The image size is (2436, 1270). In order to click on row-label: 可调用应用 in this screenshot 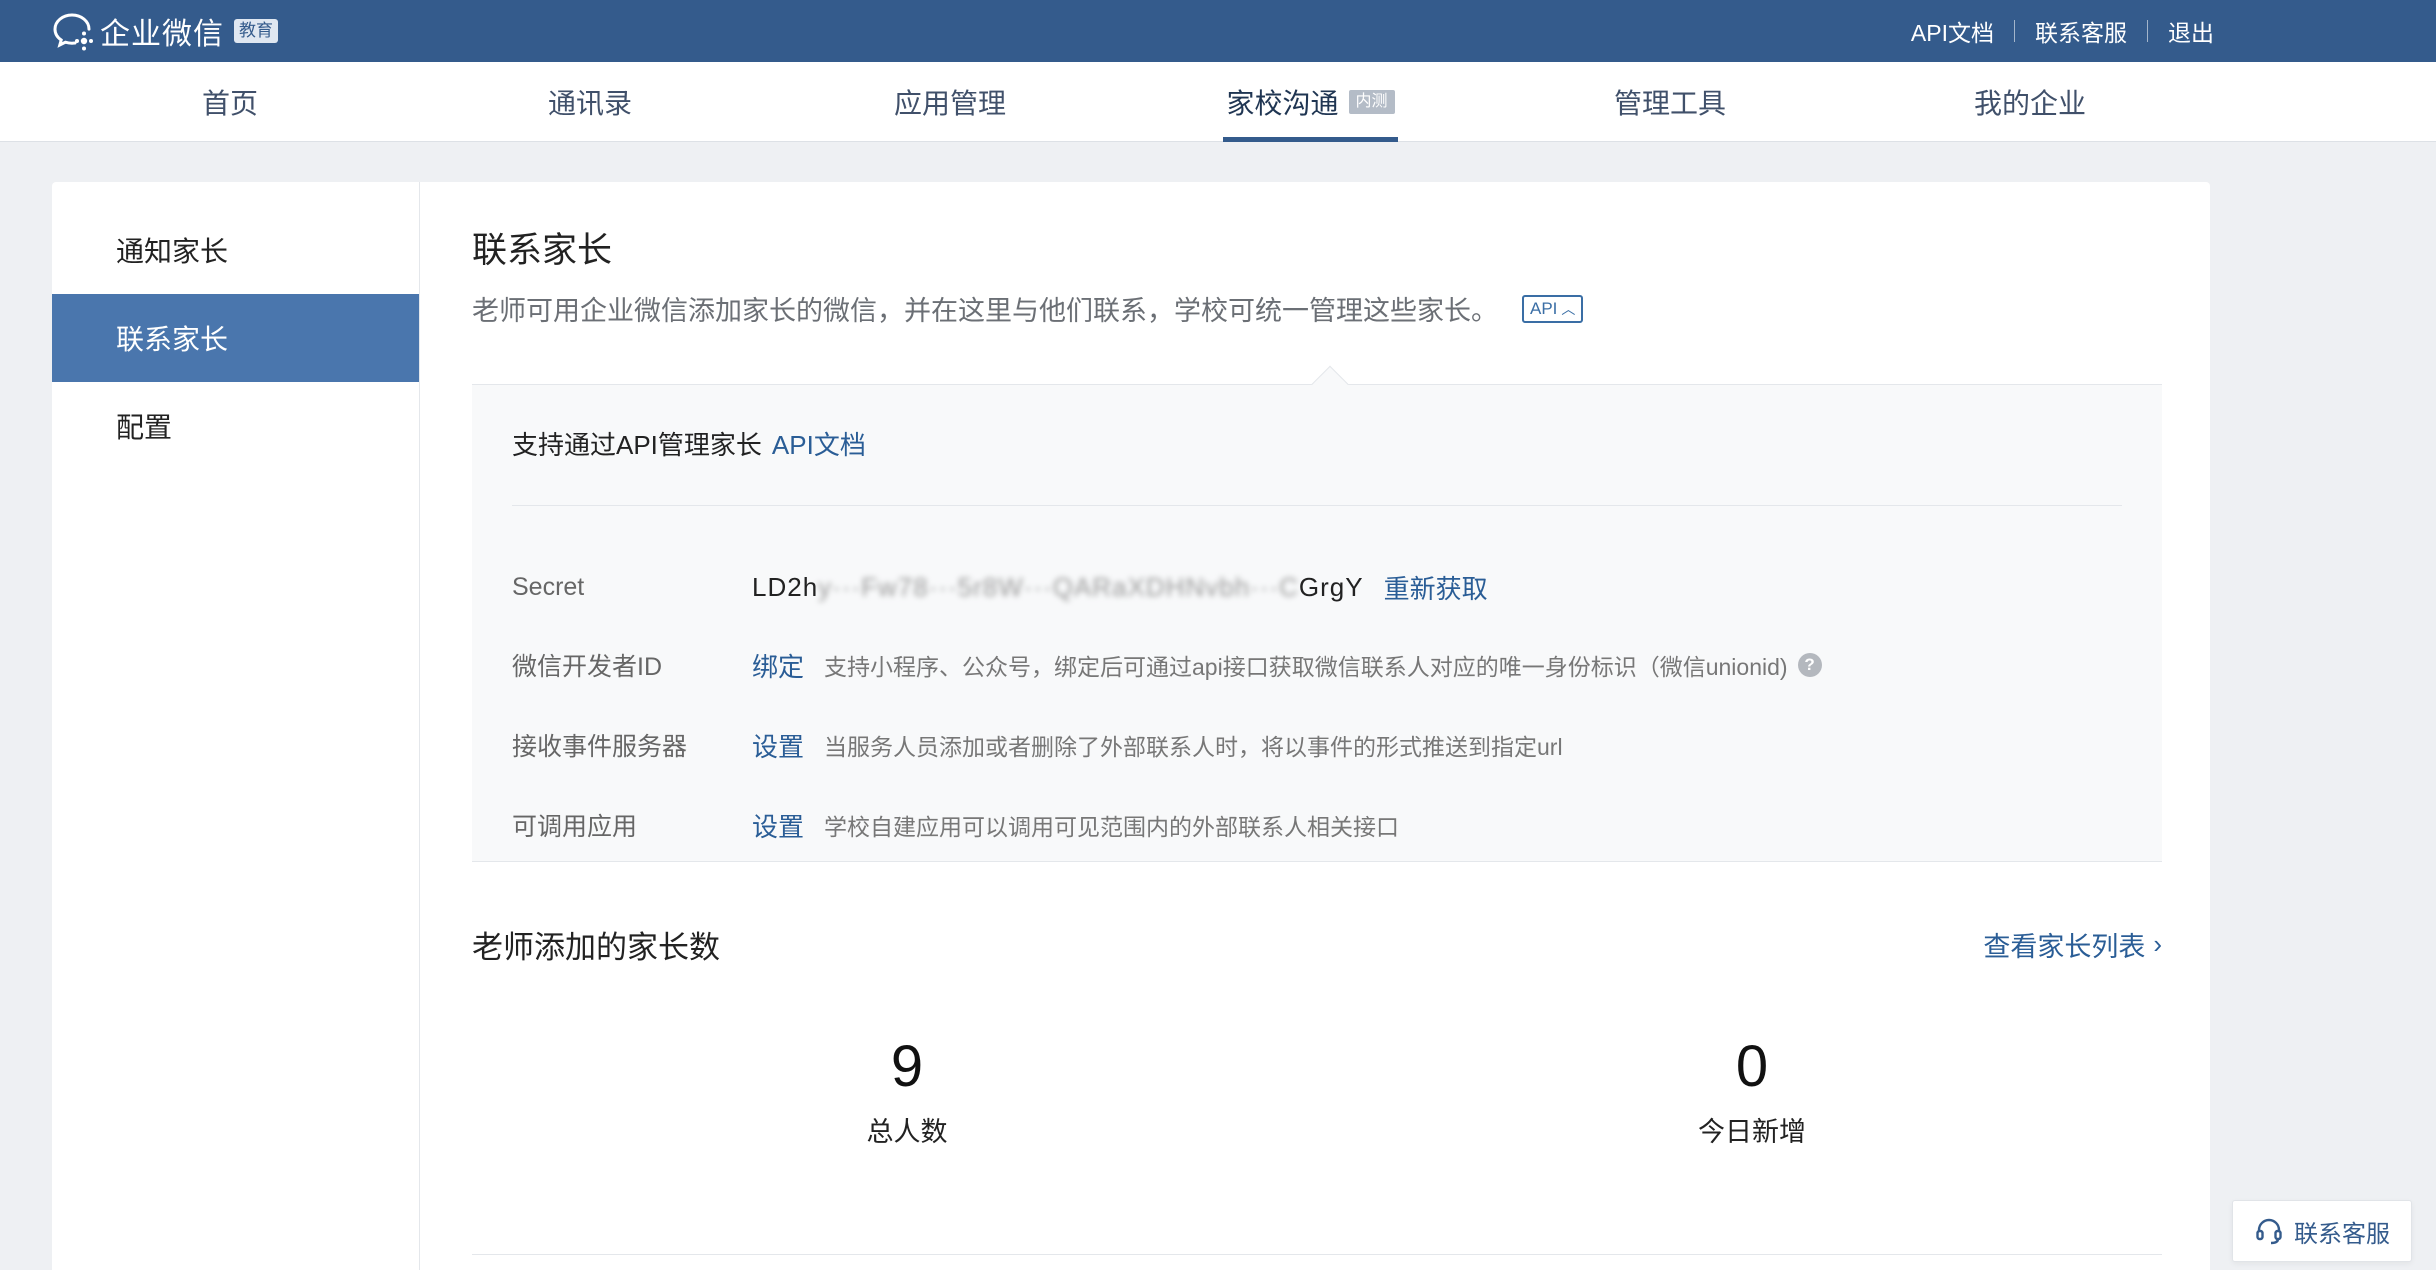, I will do `click(575, 827)`.